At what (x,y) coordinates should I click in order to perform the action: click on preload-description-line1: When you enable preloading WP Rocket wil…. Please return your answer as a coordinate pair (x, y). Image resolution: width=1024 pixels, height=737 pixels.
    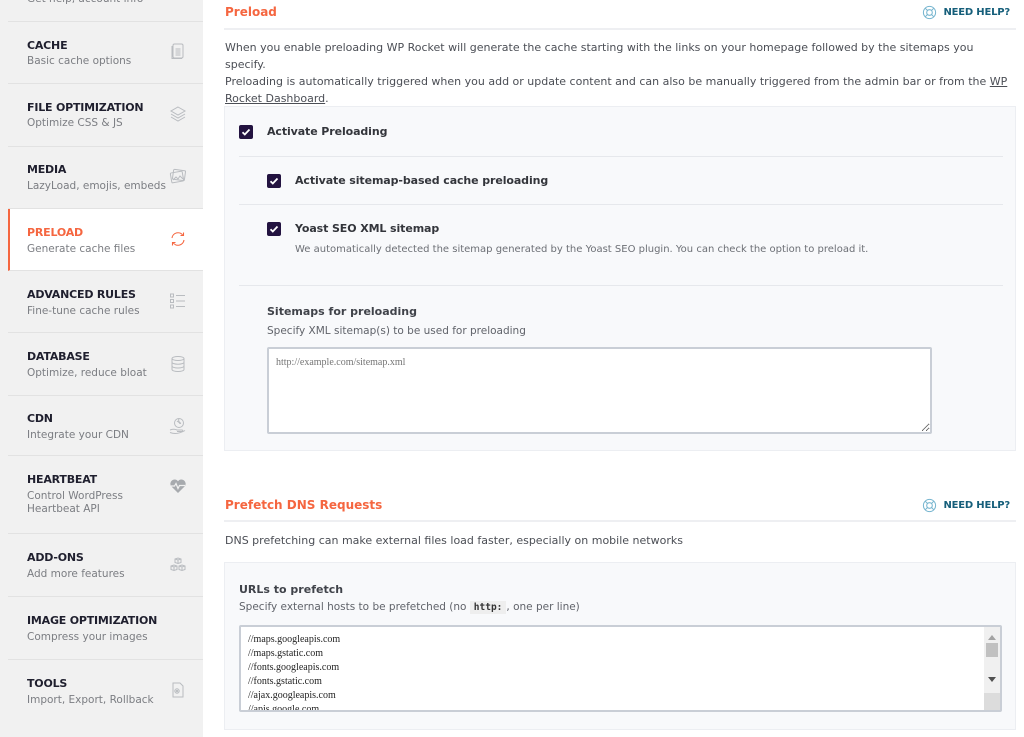
    Looking at the image, I should click on (599, 56).